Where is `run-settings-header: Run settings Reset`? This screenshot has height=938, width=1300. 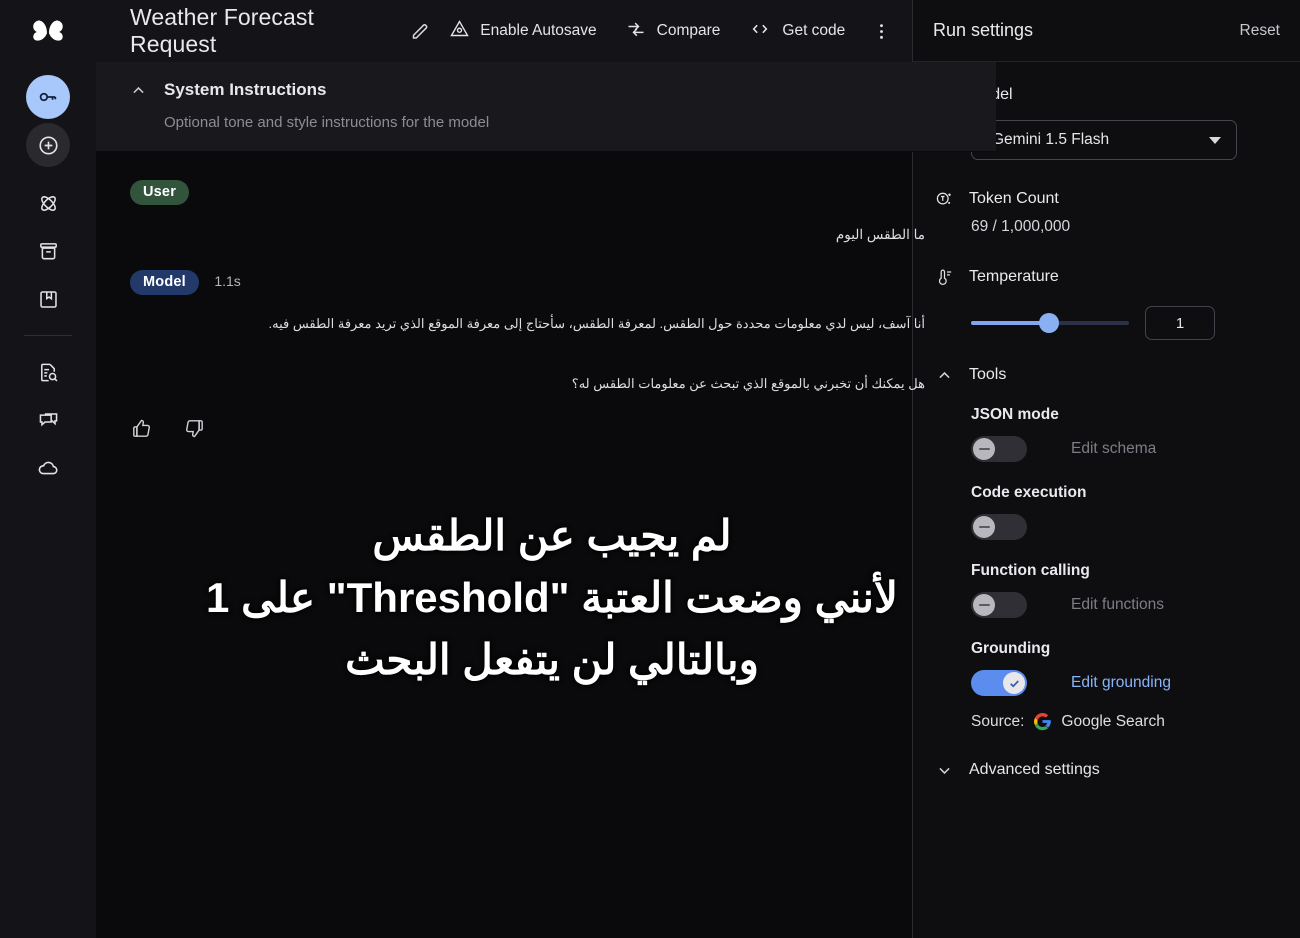
run-settings-header: Run settings Reset is located at coordinates (1106, 31).